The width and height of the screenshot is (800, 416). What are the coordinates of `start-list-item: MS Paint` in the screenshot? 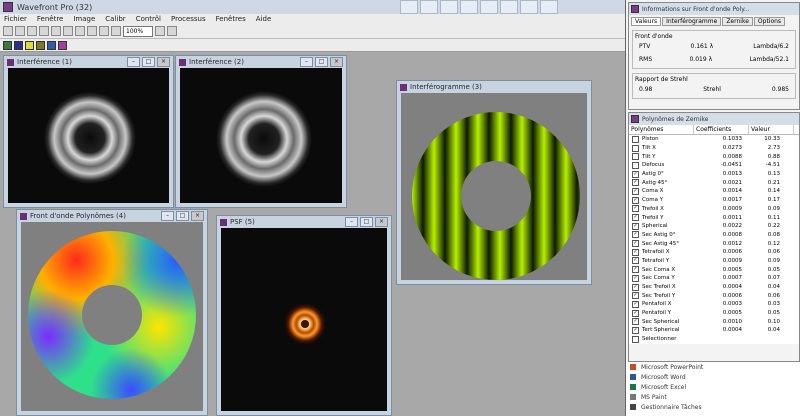 It's located at (713, 397).